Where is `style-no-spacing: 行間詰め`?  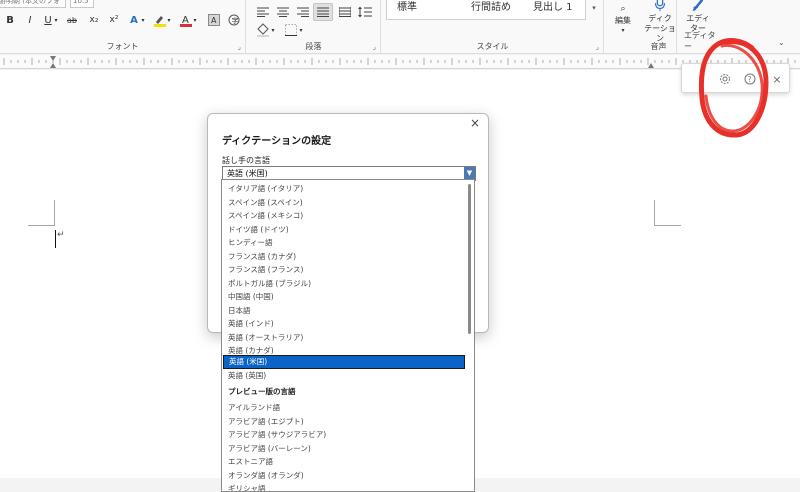
style-no-spacing: 行間詰め is located at coordinates (491, 6).